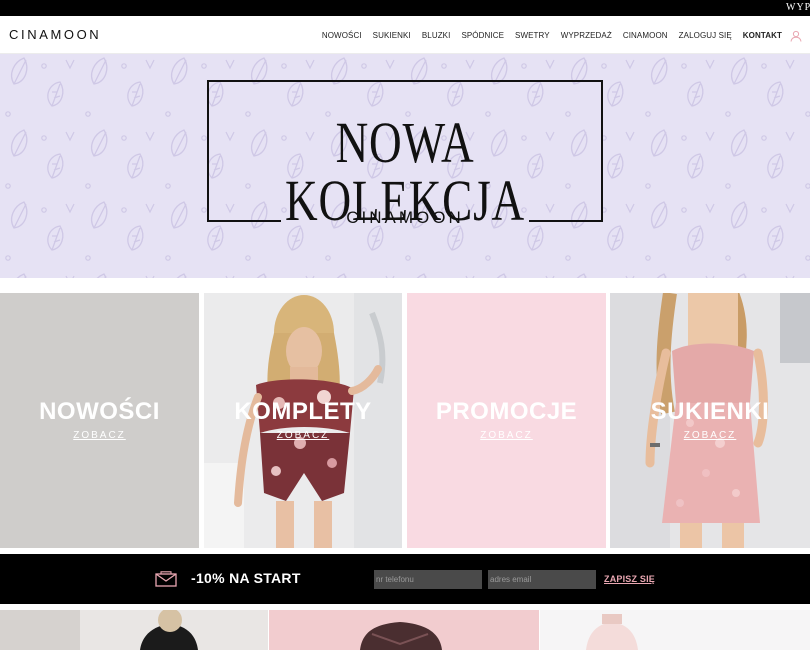 This screenshot has height=650, width=810. I want to click on product-thumbnails, so click(405, 629).